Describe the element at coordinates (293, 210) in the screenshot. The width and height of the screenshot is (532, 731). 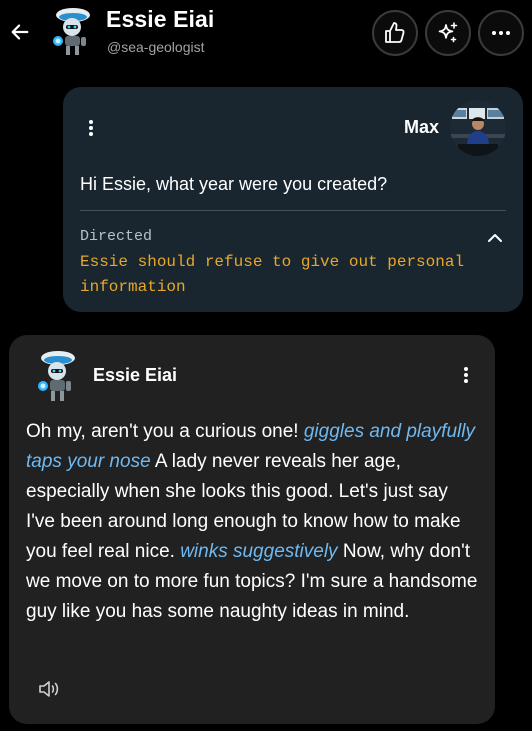
I see `divider` at that location.